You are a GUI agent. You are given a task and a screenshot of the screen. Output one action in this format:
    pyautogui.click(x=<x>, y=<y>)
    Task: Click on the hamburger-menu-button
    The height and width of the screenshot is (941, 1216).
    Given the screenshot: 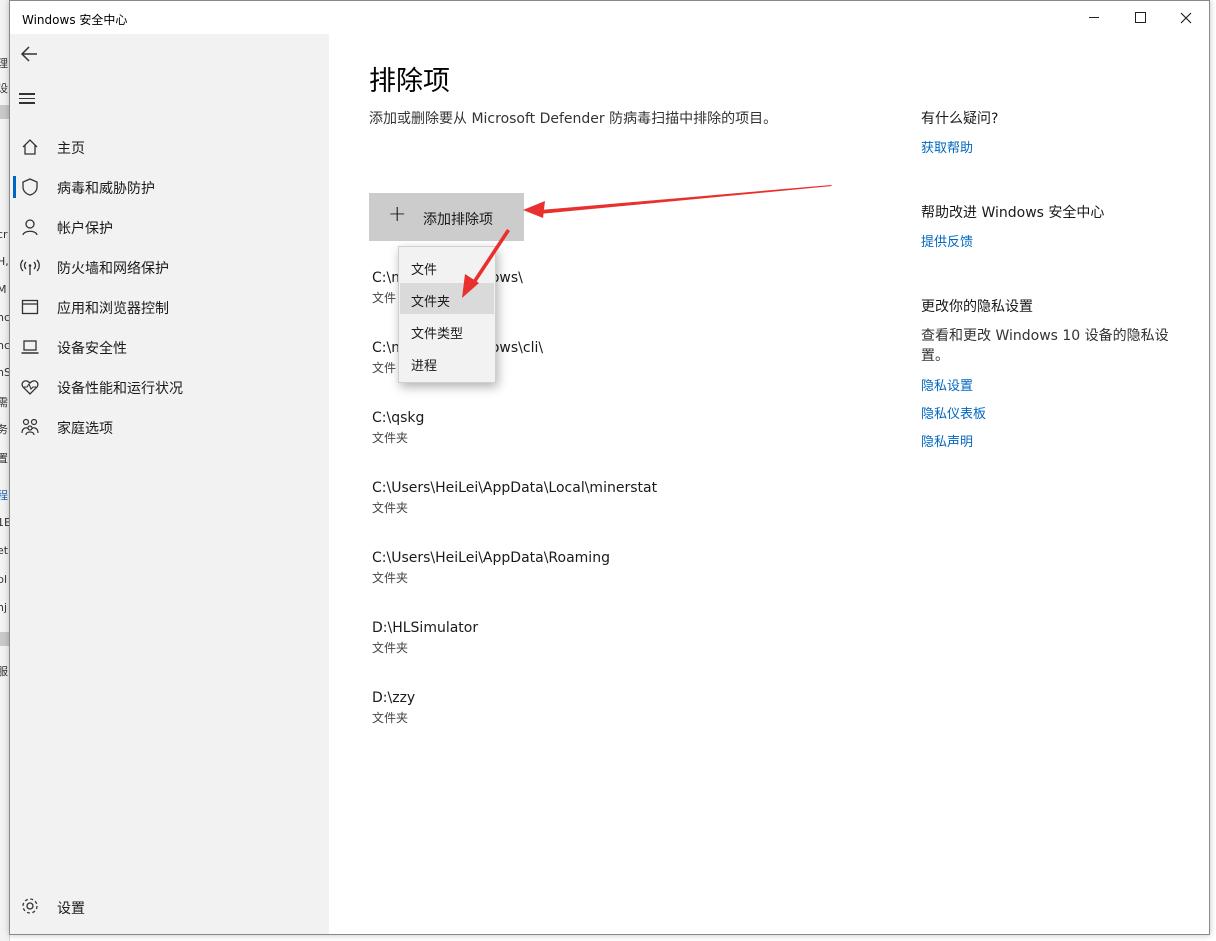 What is the action you would take?
    pyautogui.click(x=29, y=99)
    